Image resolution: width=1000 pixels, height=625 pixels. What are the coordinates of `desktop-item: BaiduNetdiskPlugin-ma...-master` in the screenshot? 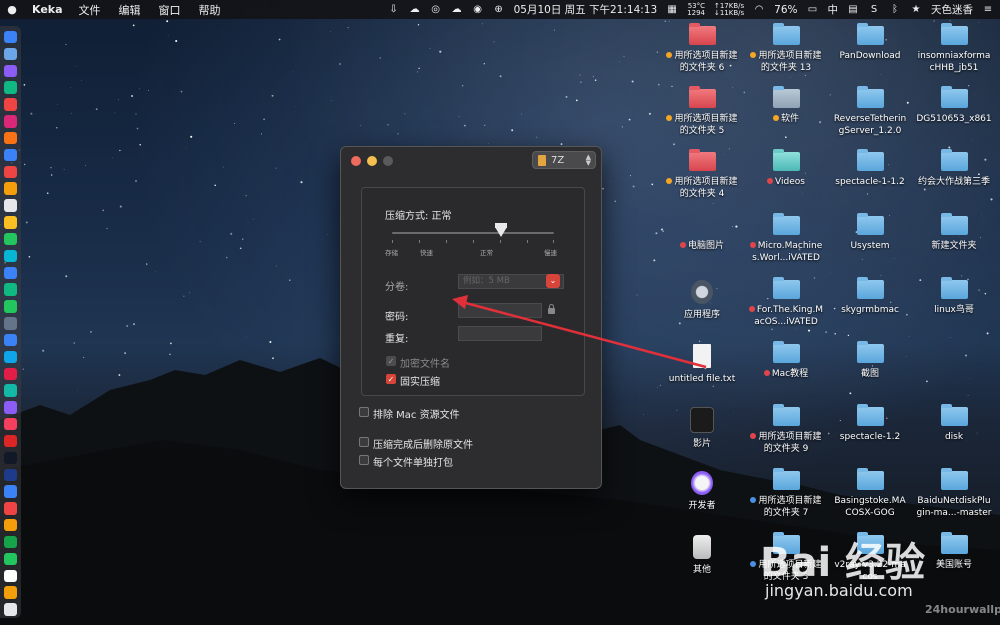 It's located at (954, 493).